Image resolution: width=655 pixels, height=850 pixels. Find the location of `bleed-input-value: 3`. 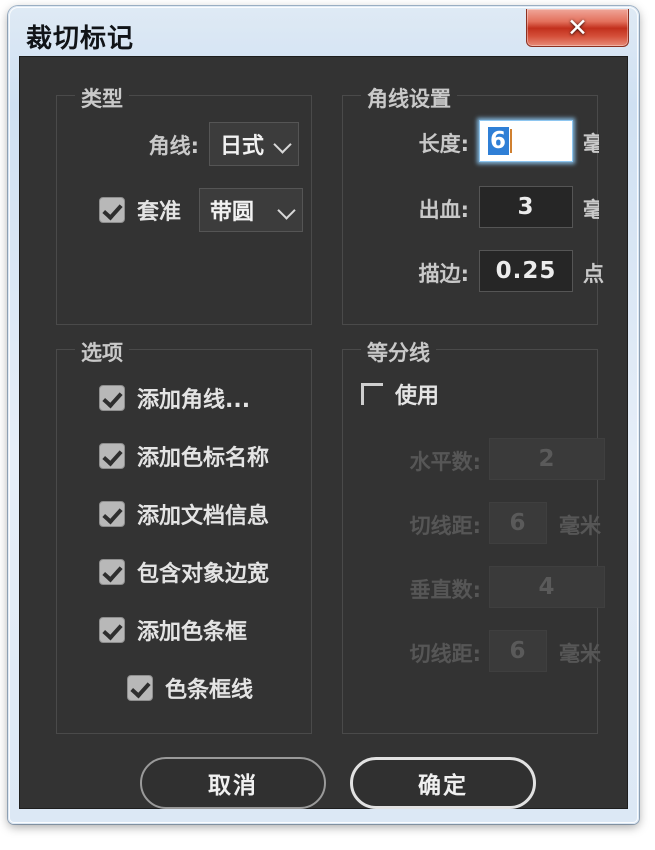

bleed-input-value: 3 is located at coordinates (526, 207).